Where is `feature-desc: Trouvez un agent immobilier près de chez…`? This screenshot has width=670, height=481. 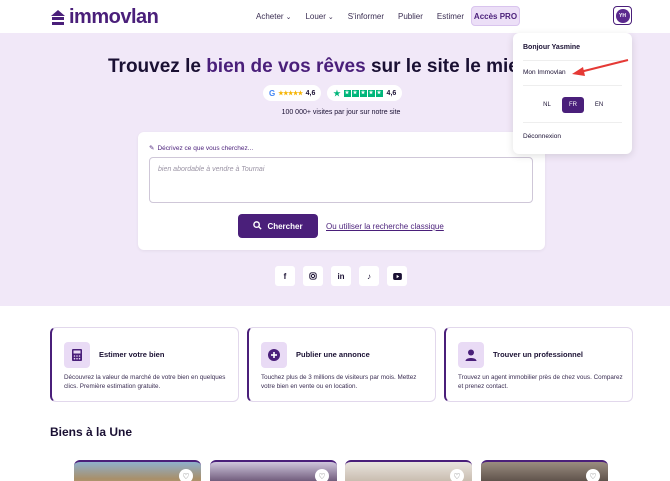 feature-desc: Trouvez un agent immobilier près de chez… is located at coordinates (540, 382).